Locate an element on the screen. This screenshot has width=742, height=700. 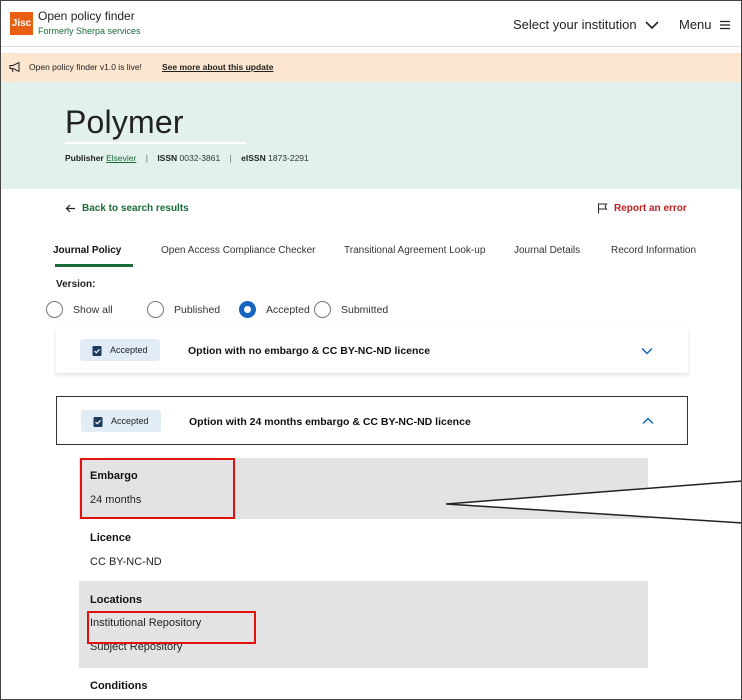
callout-pointer is located at coordinates (593, 502).